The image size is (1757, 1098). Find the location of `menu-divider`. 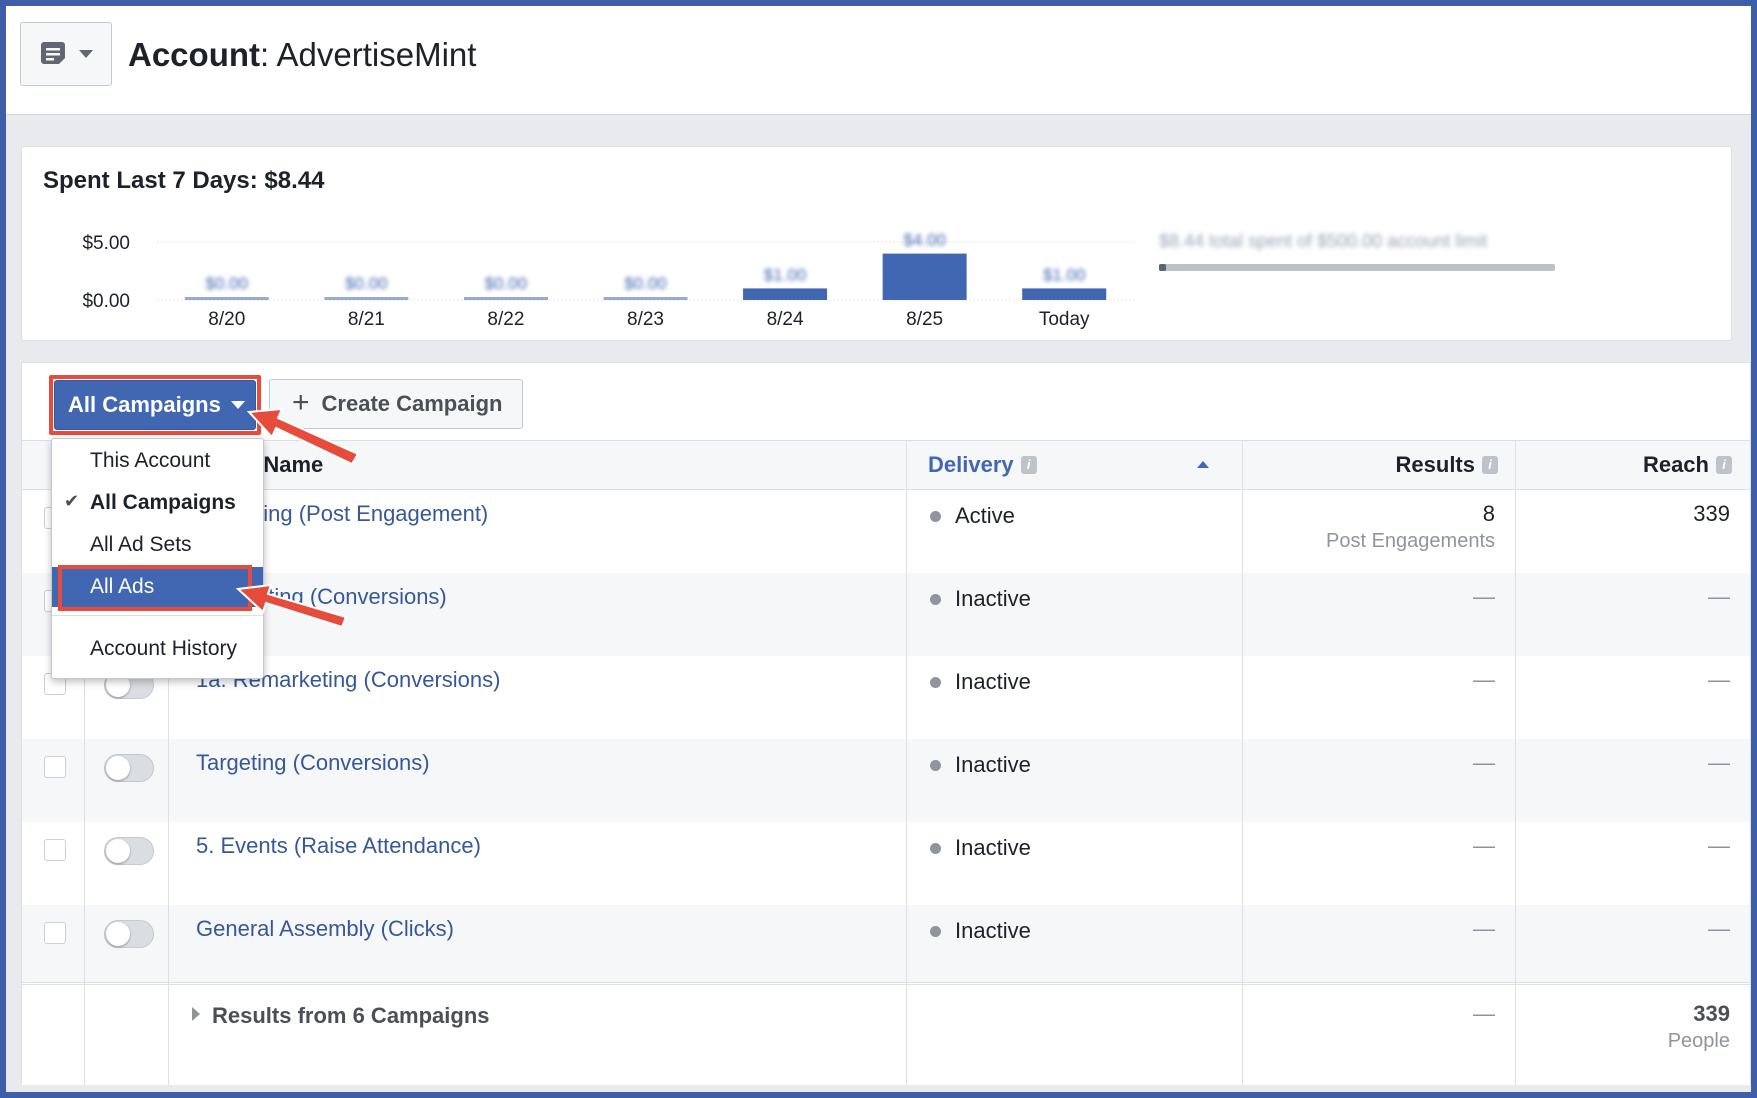

menu-divider is located at coordinates (157, 615).